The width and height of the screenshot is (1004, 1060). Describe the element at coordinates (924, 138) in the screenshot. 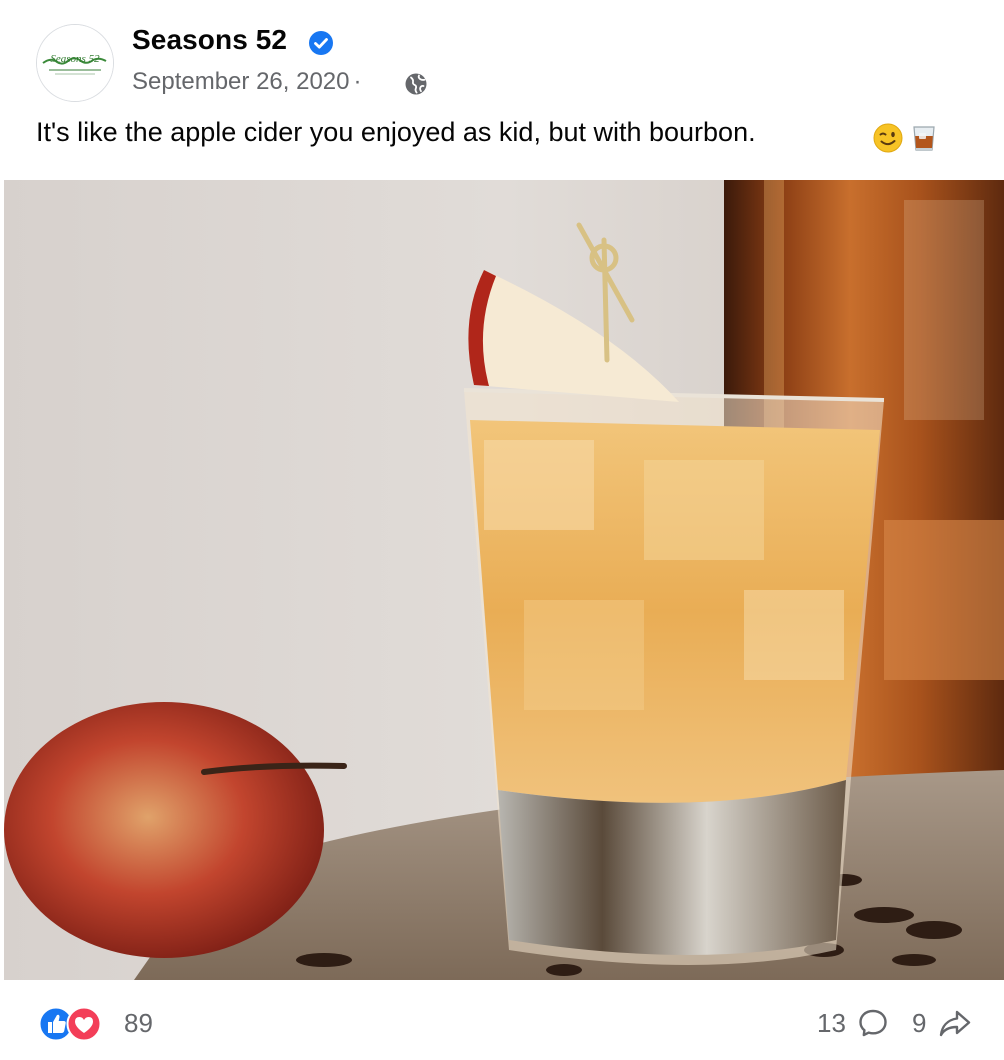

I see `tumbler-glass-emoji` at that location.